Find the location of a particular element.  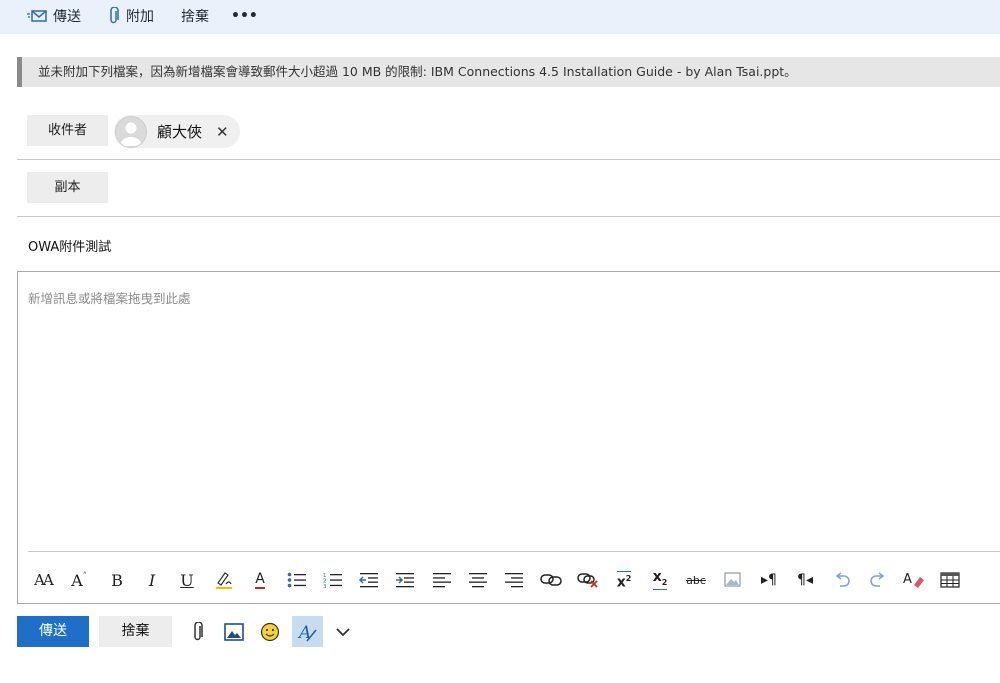

strikethrough-button: abc is located at coordinates (696, 580).